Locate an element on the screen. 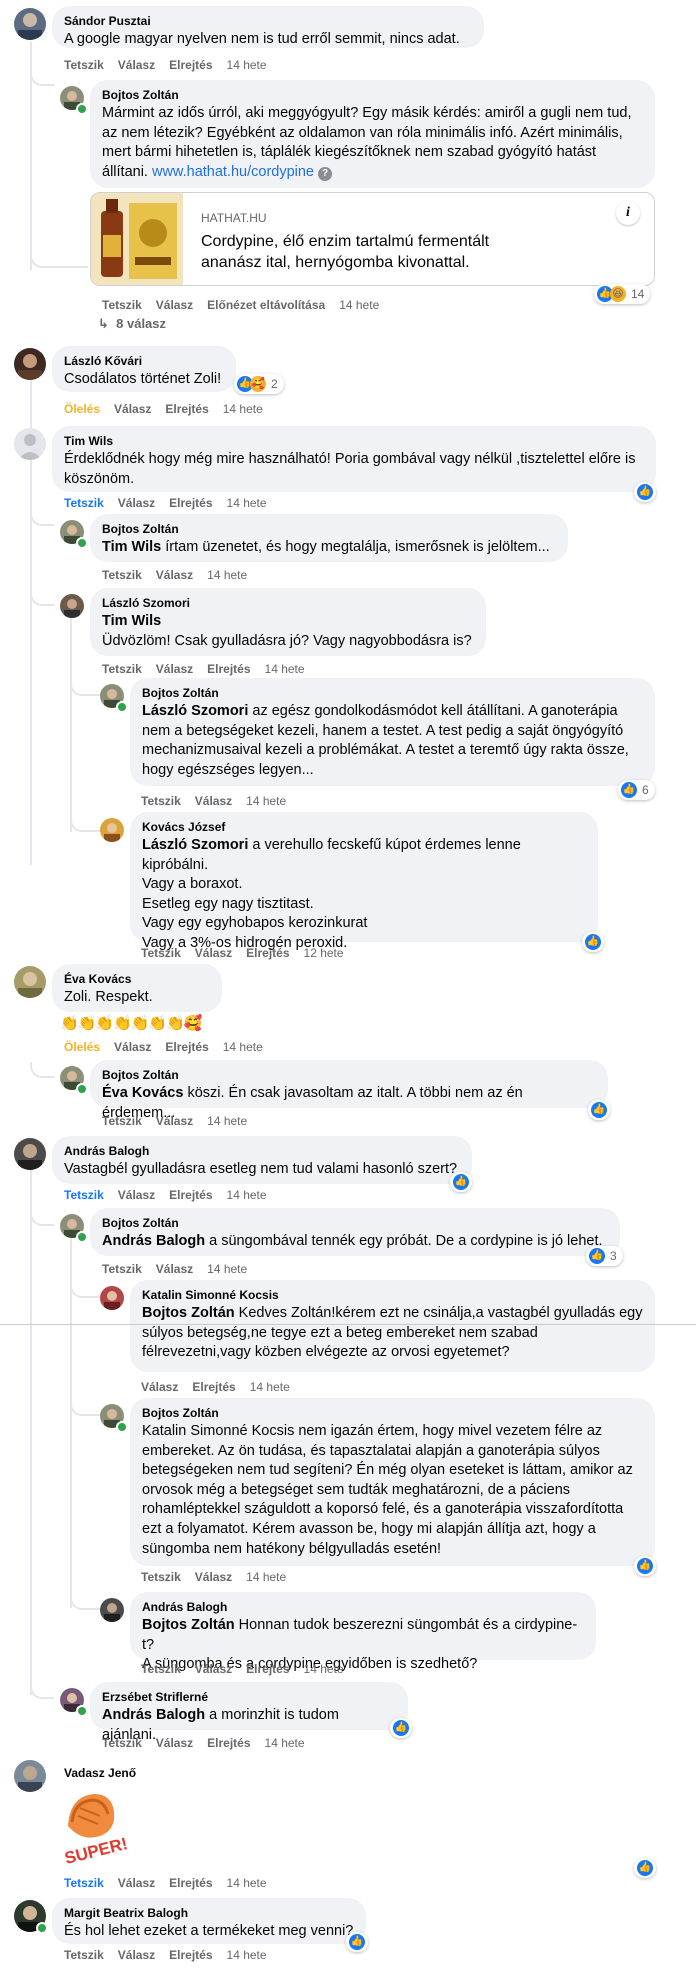  comment-author: László Kővári is located at coordinates (144, 361).